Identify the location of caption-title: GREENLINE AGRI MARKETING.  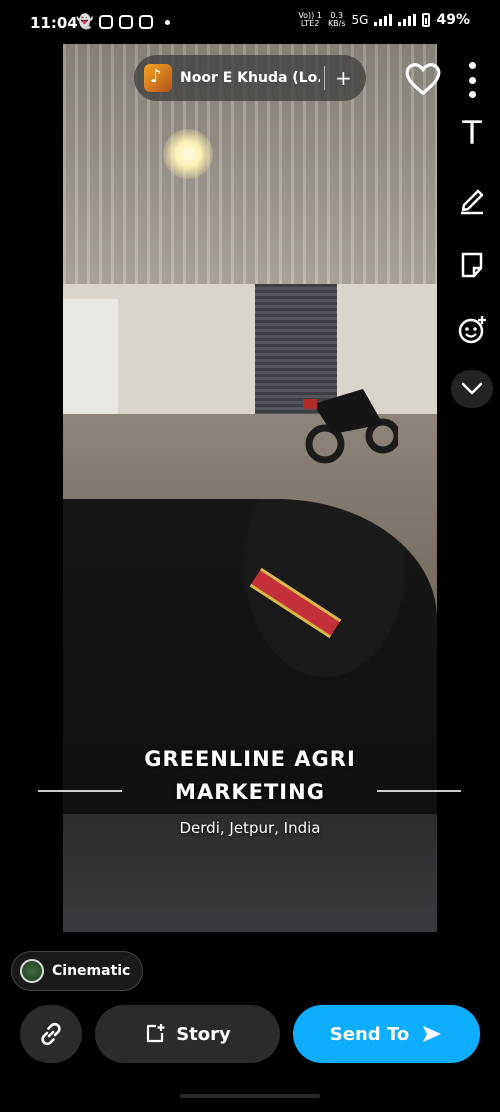
(250, 776).